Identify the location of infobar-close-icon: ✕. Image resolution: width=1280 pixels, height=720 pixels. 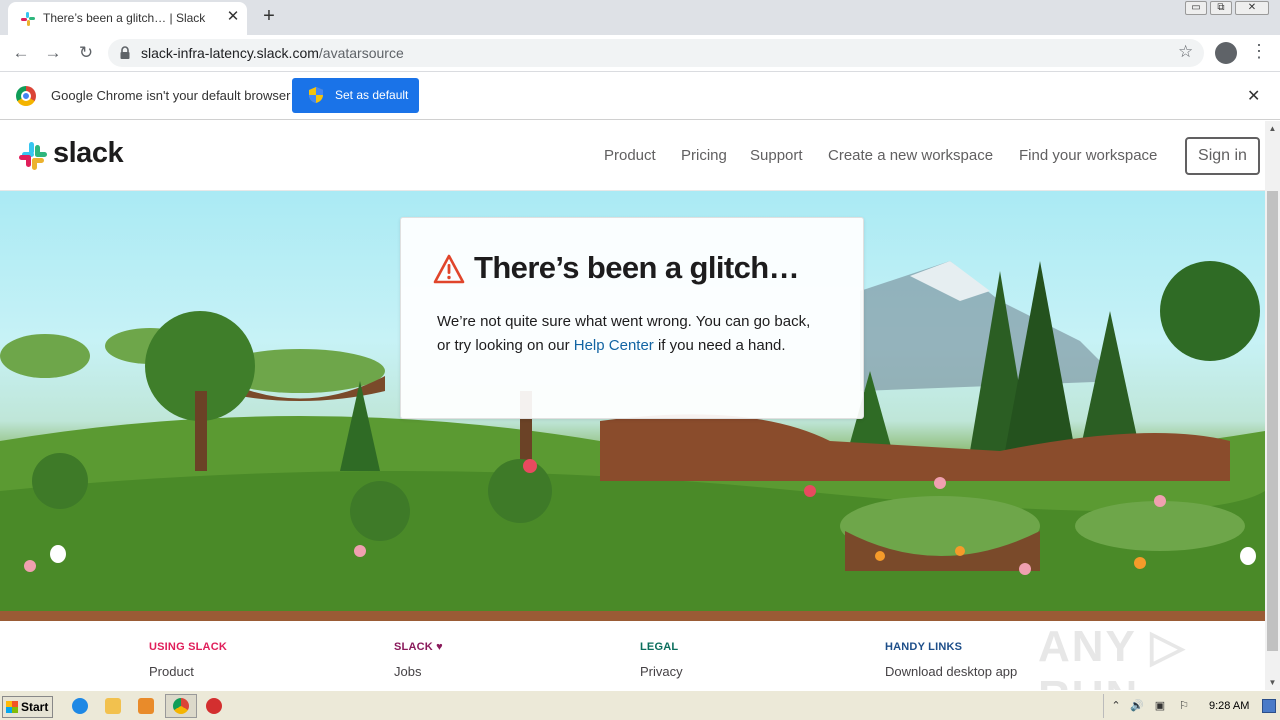
(1253, 96).